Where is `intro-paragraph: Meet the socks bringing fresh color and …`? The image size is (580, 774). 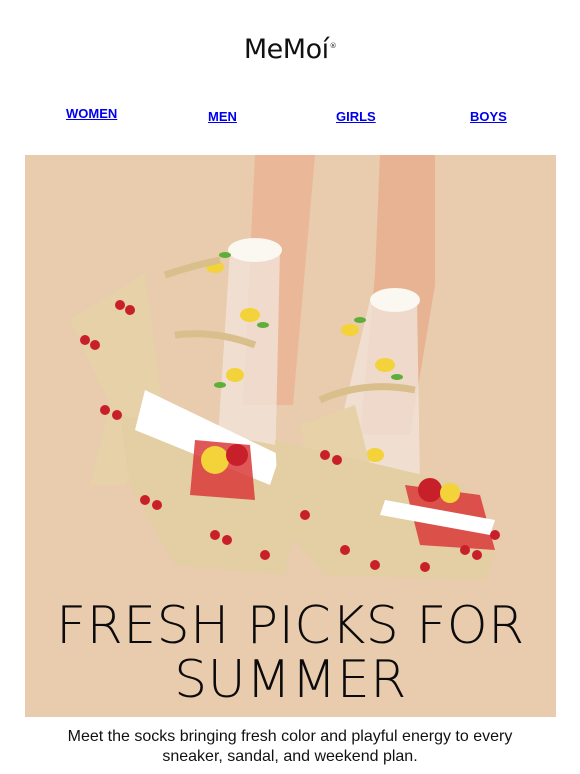
intro-paragraph: Meet the socks bringing fresh color and … is located at coordinates (290, 746).